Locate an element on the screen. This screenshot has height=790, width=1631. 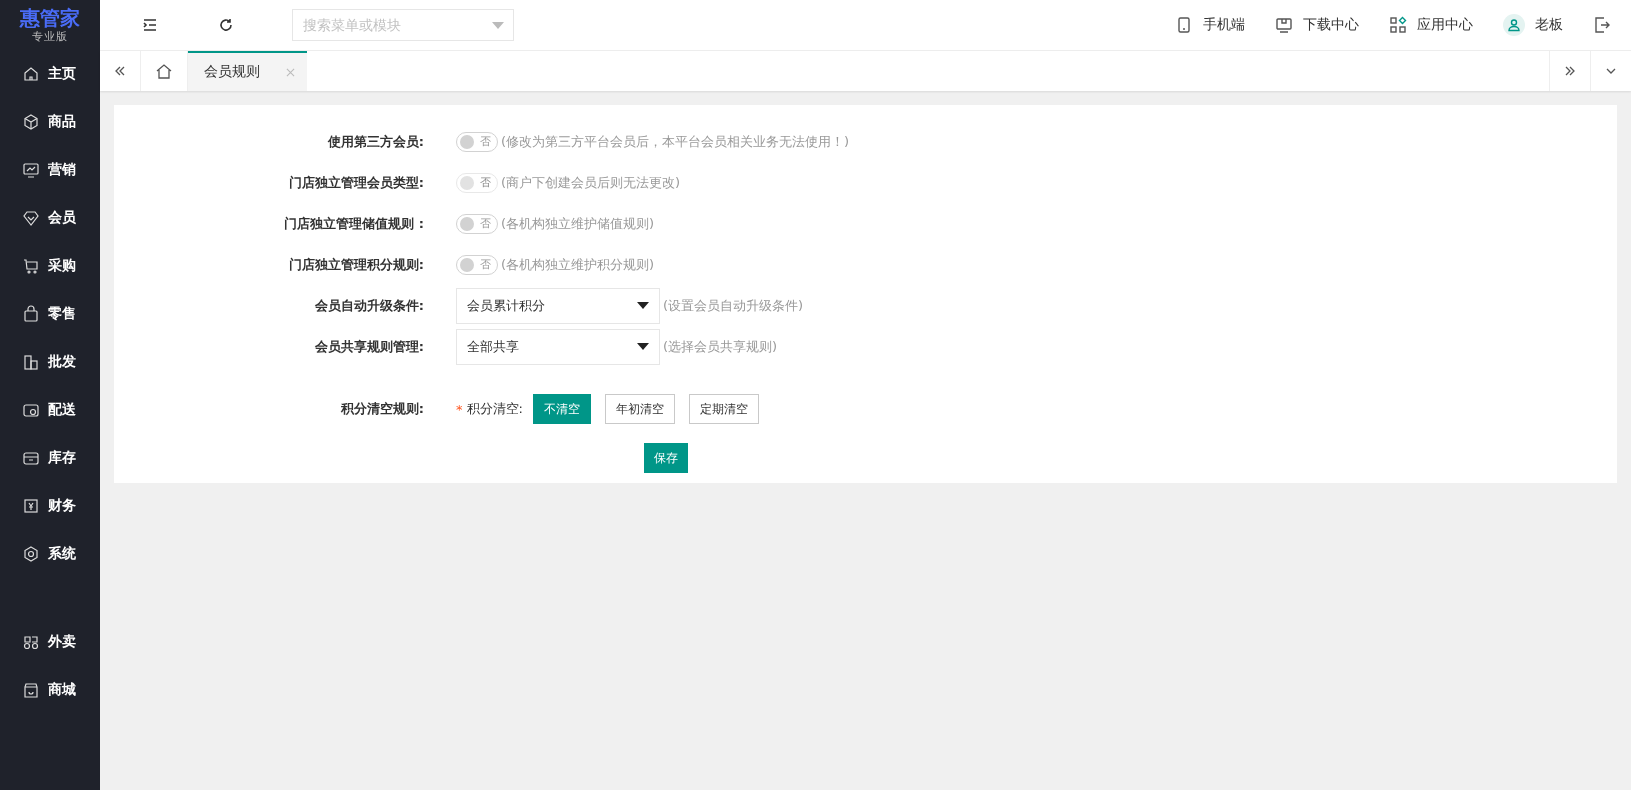
hint-text: (商户下创建会员后则无法更改) is located at coordinates (591, 182).